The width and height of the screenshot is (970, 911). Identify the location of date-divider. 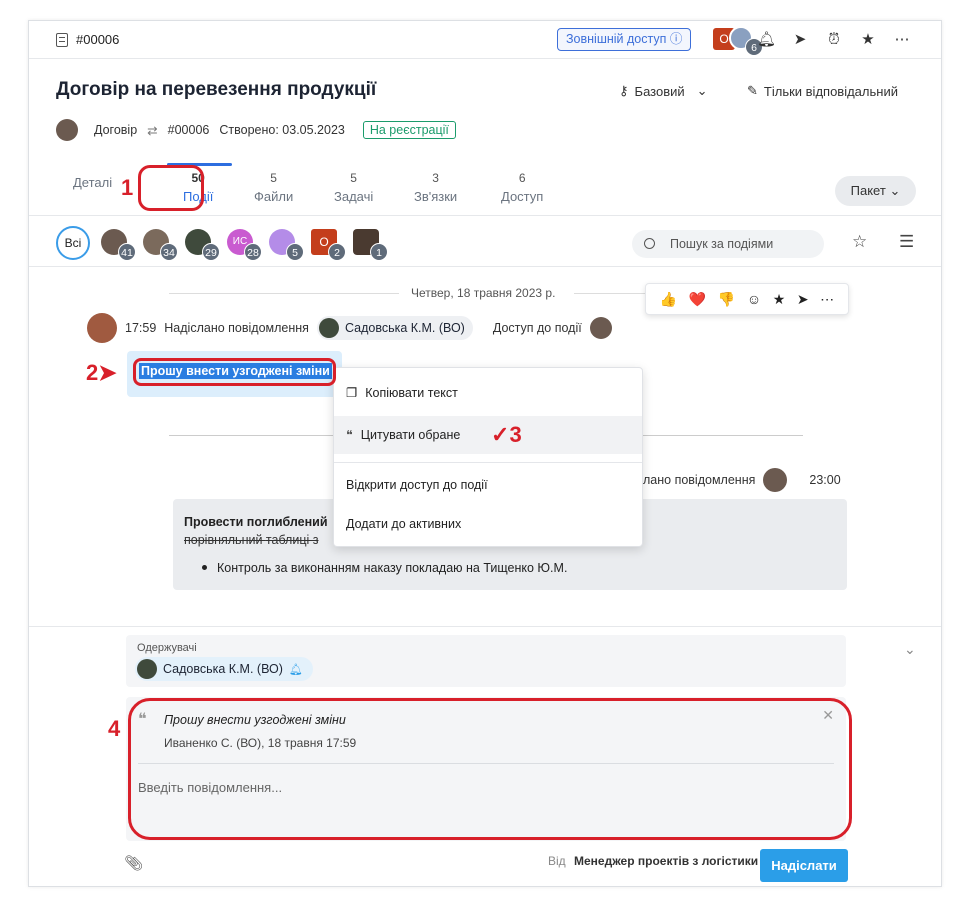
(284, 293).